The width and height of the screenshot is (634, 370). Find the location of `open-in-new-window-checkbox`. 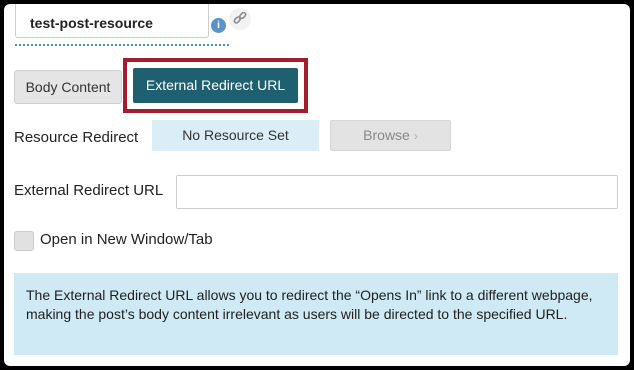

open-in-new-window-checkbox is located at coordinates (24, 241).